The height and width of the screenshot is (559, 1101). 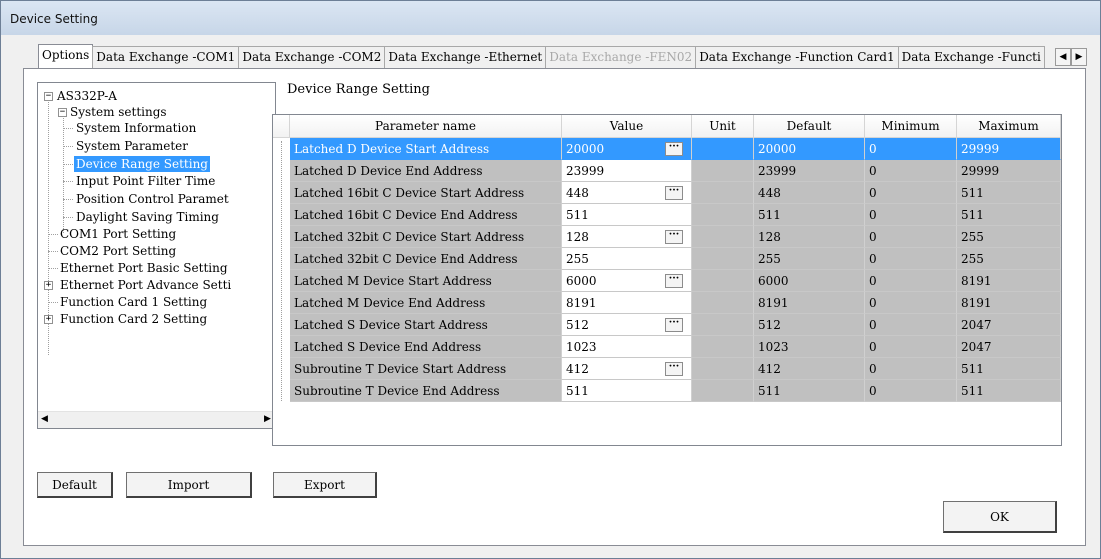 What do you see at coordinates (809, 126) in the screenshot?
I see `header-default: Default` at bounding box center [809, 126].